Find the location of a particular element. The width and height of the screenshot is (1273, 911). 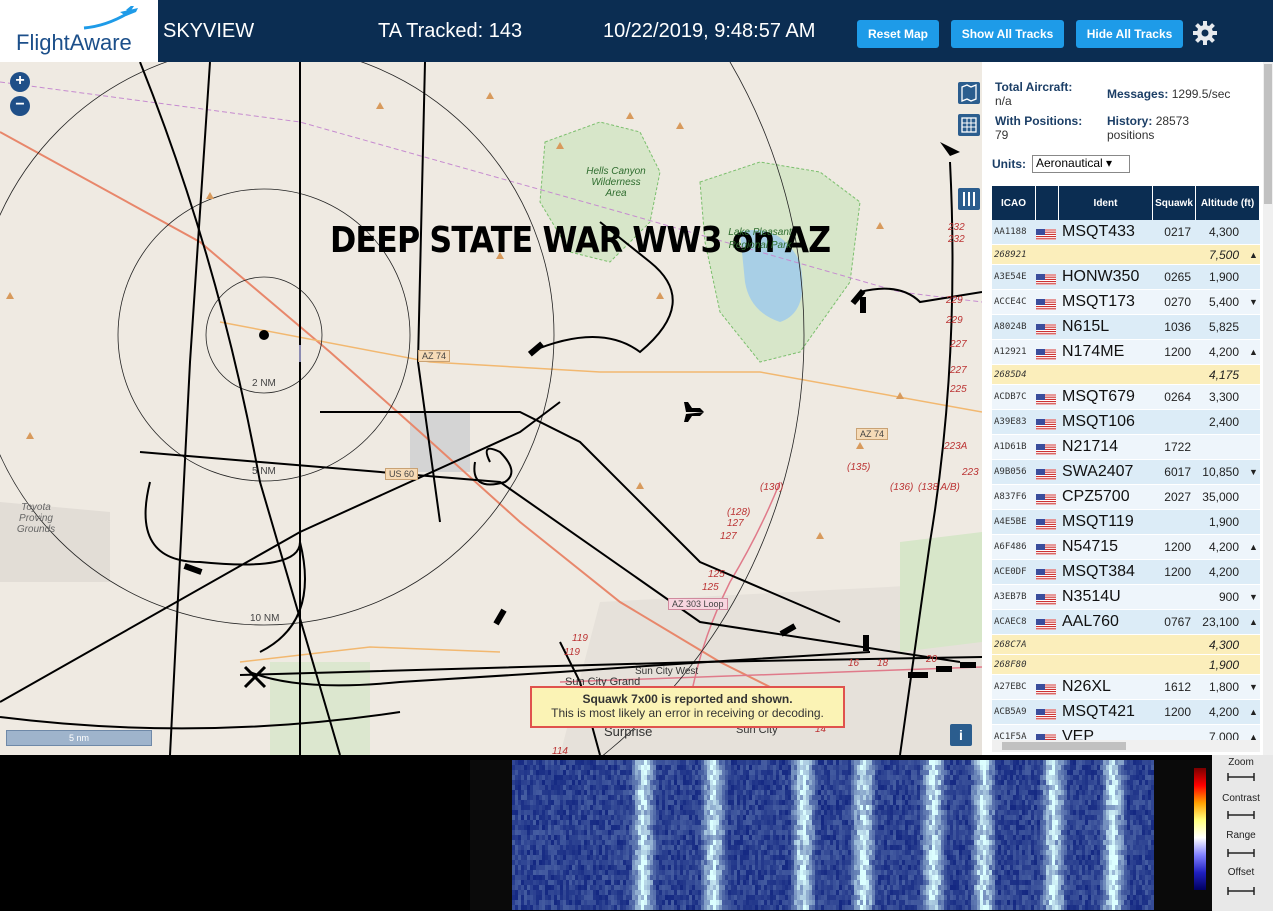

altitude-cell: 900 is located at coordinates (1228, 597).